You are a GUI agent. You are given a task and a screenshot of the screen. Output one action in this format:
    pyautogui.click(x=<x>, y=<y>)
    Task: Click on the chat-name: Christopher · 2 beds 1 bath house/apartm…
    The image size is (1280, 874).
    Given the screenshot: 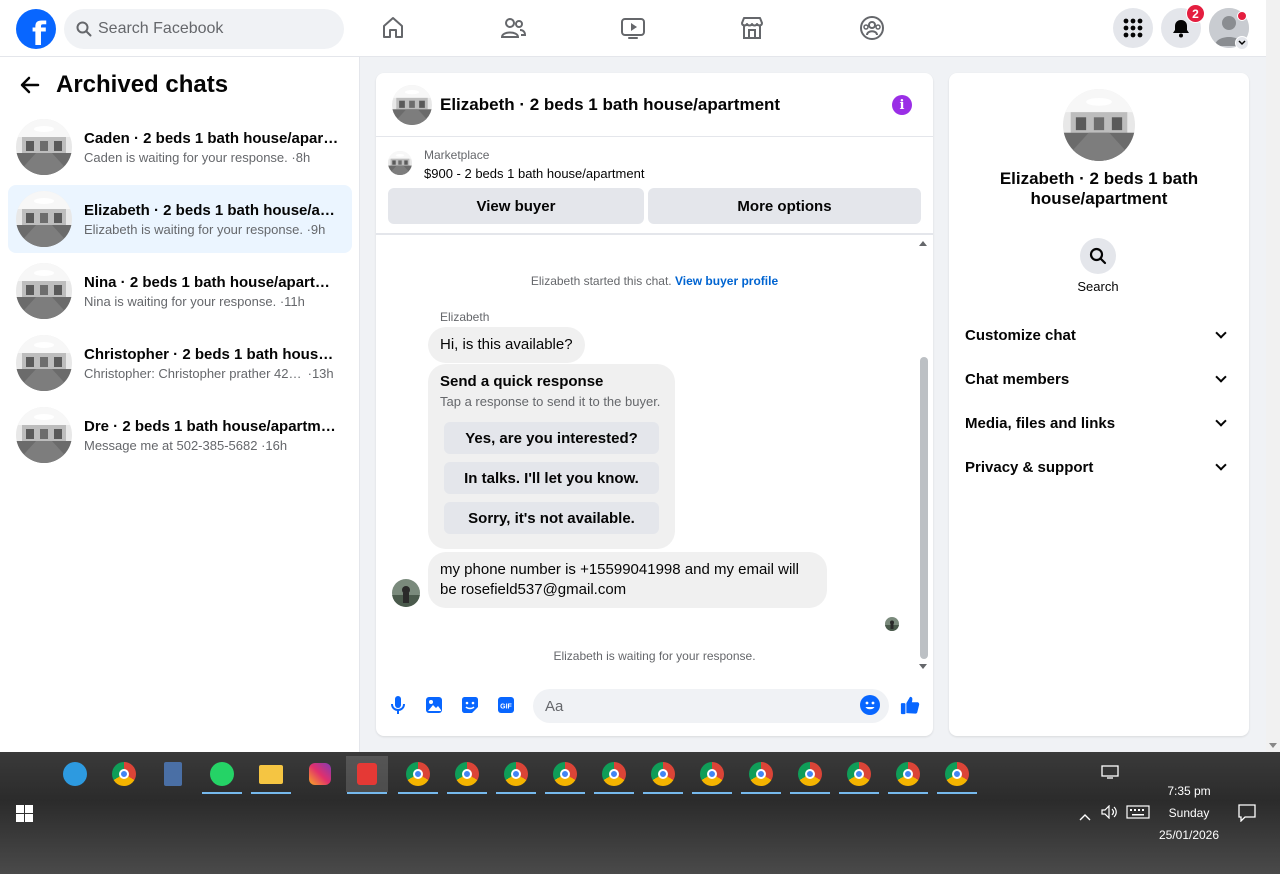 What is the action you would take?
    pyautogui.click(x=212, y=354)
    